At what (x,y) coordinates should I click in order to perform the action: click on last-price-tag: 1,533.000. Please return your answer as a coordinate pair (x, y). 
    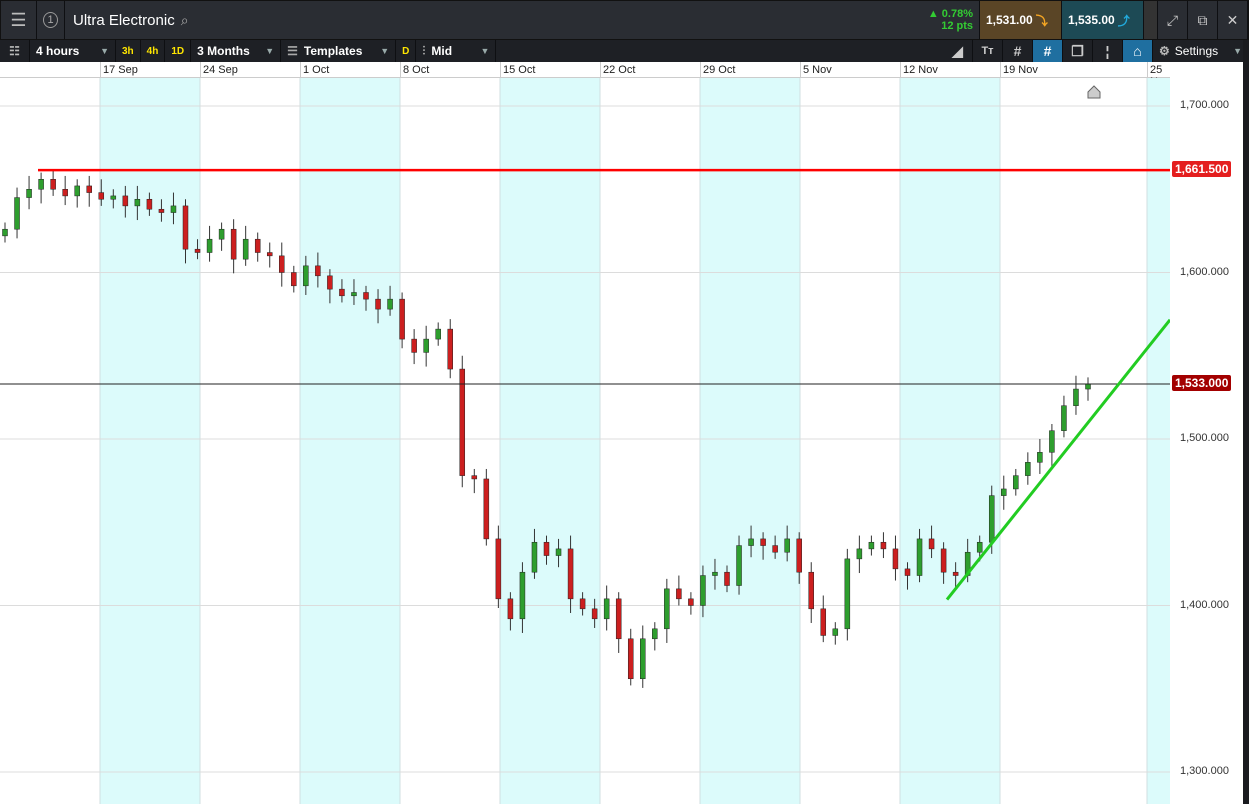
    Looking at the image, I should click on (1202, 383).